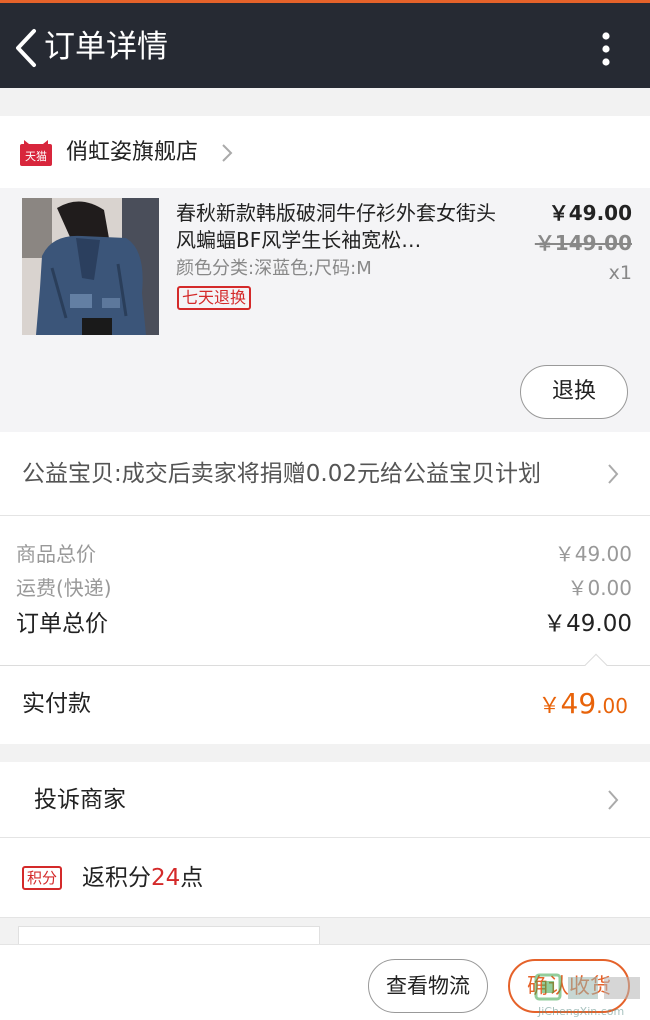 This screenshot has height=1020, width=650. What do you see at coordinates (80, 800) in the screenshot?
I see `complain-merchant-label: 投诉商家` at bounding box center [80, 800].